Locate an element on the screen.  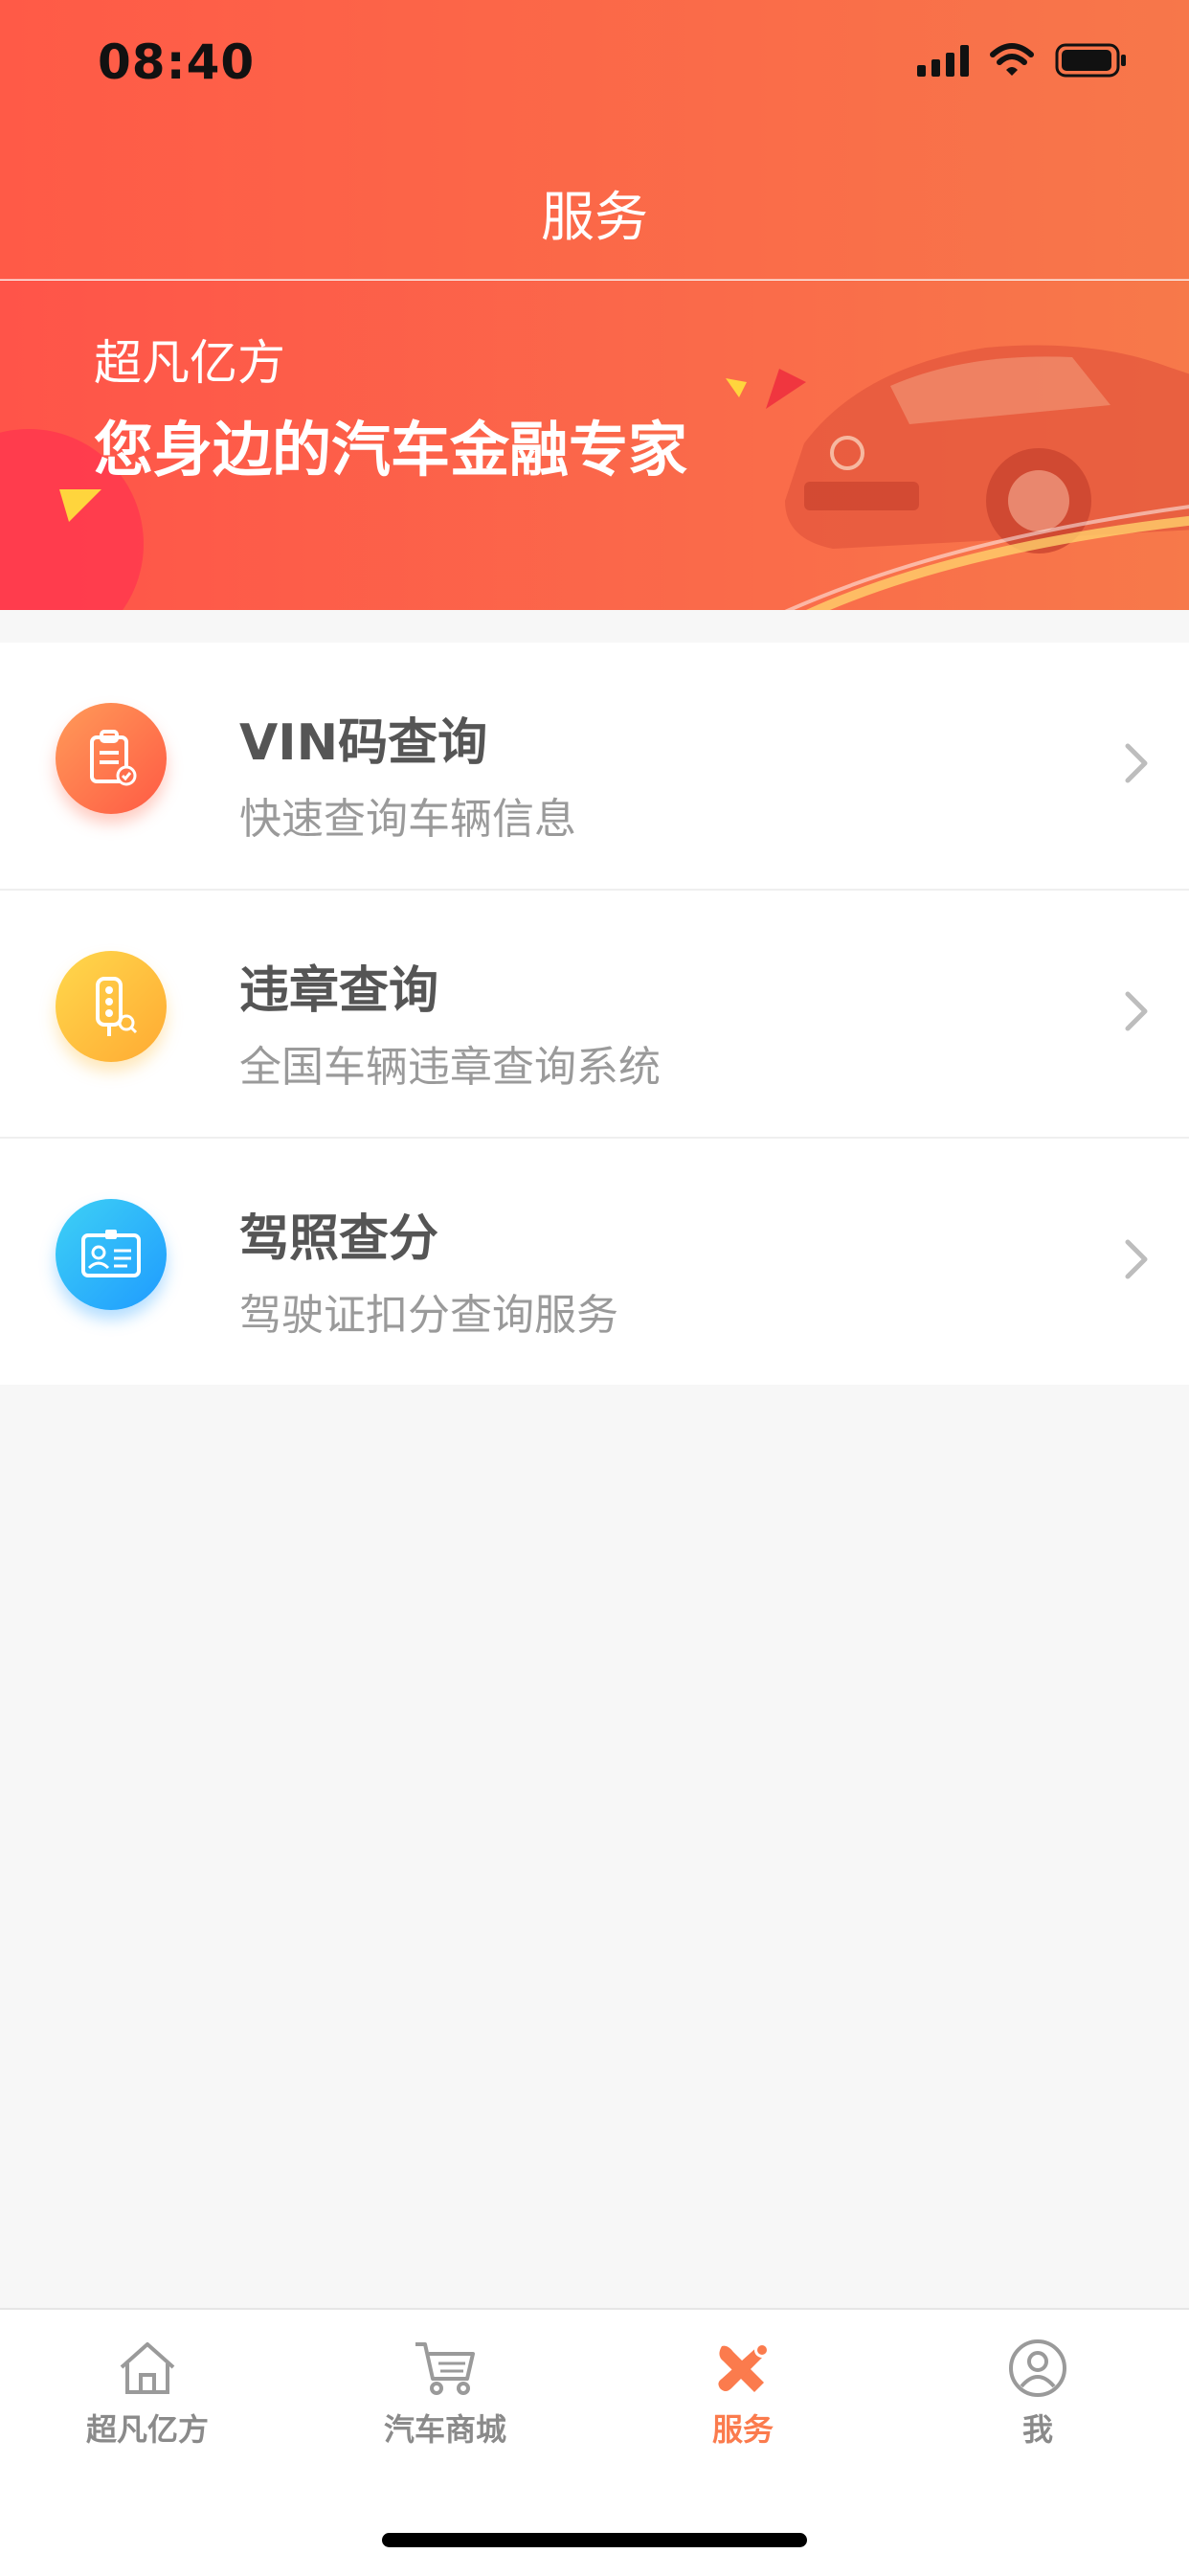
service-item-vin: VIN码查询 快速查询车辆信息 is located at coordinates (594, 767).